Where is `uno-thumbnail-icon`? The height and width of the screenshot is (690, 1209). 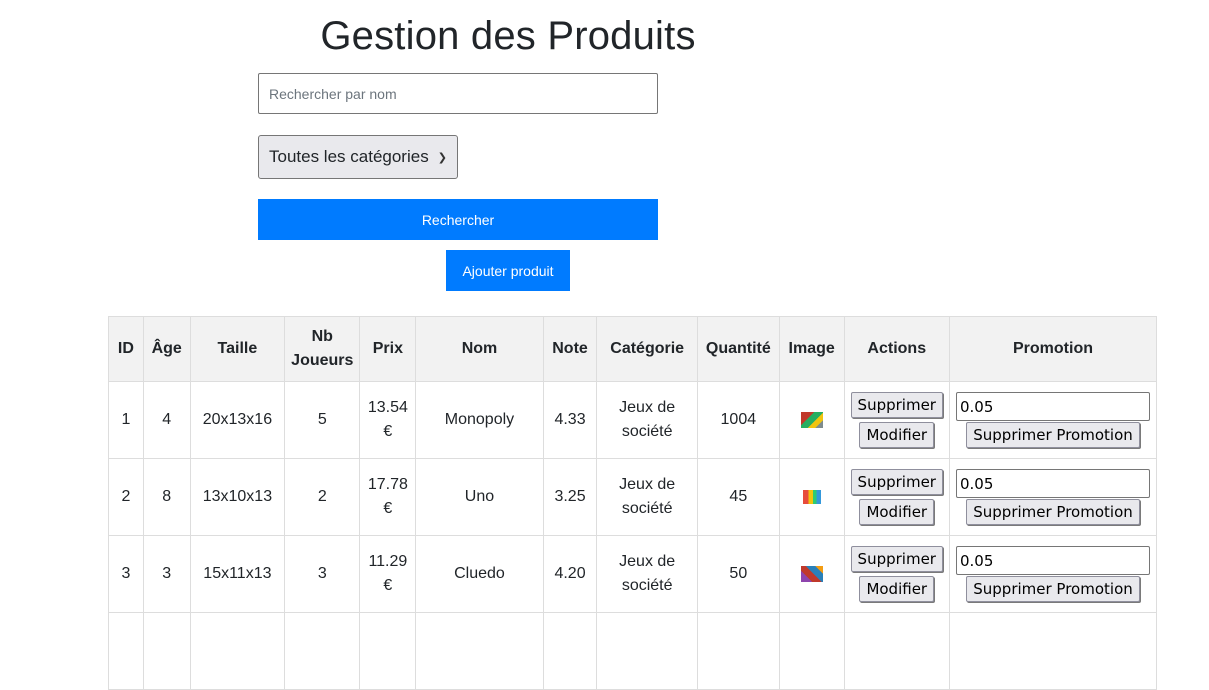
uno-thumbnail-icon is located at coordinates (811, 496).